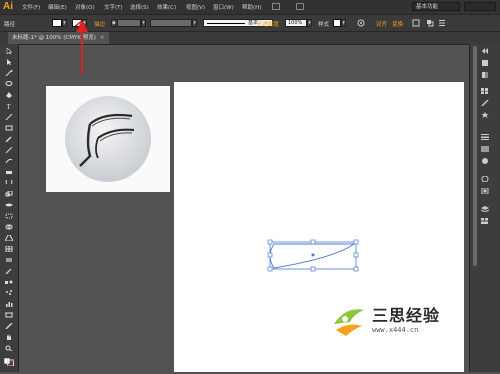  Describe the element at coordinates (397, 24) in the screenshot. I see `transform-link: 变换` at that location.